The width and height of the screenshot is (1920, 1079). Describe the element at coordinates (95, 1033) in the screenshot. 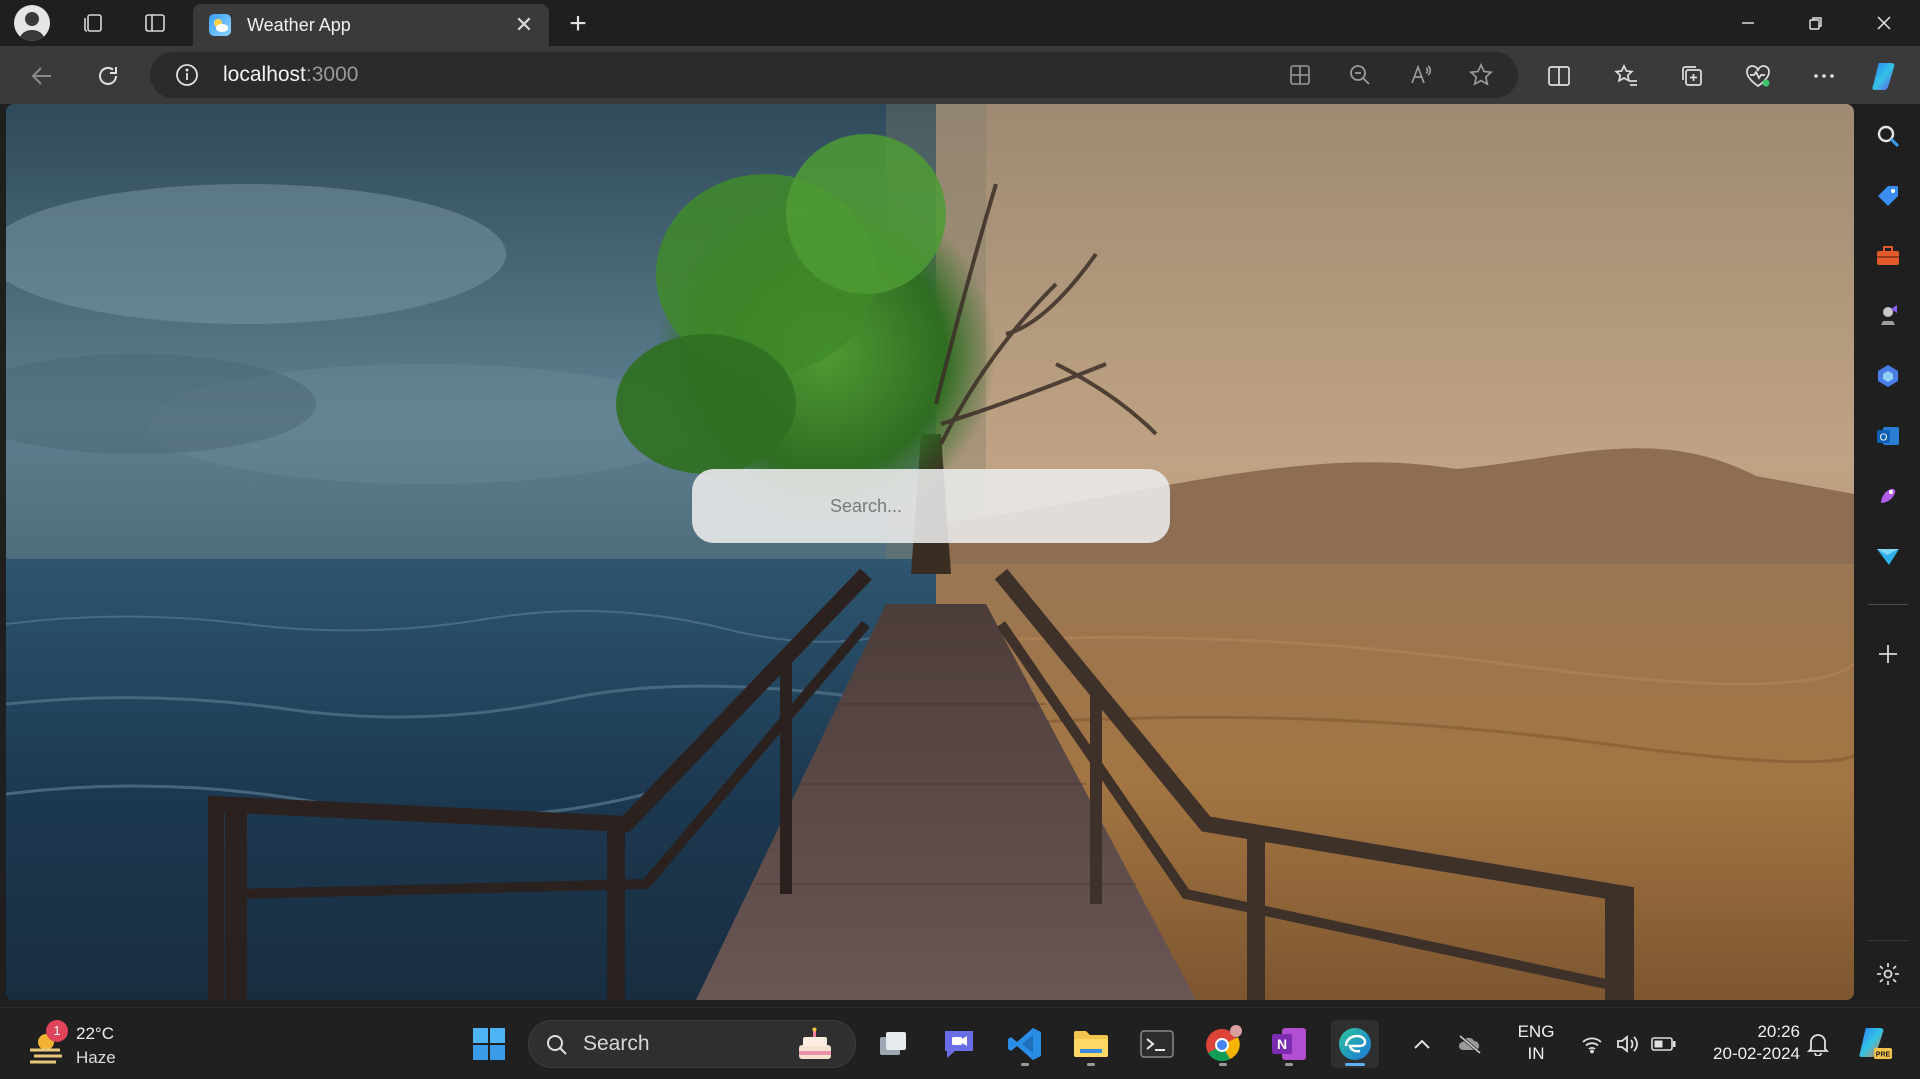

I see `weather-temperature: 22°C` at that location.